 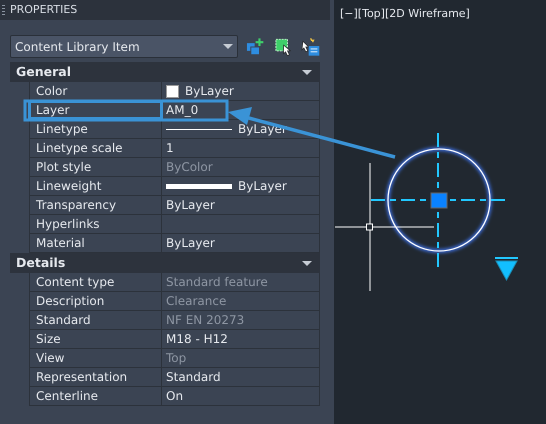 I want to click on property-label: Lineweight, so click(x=95, y=186).